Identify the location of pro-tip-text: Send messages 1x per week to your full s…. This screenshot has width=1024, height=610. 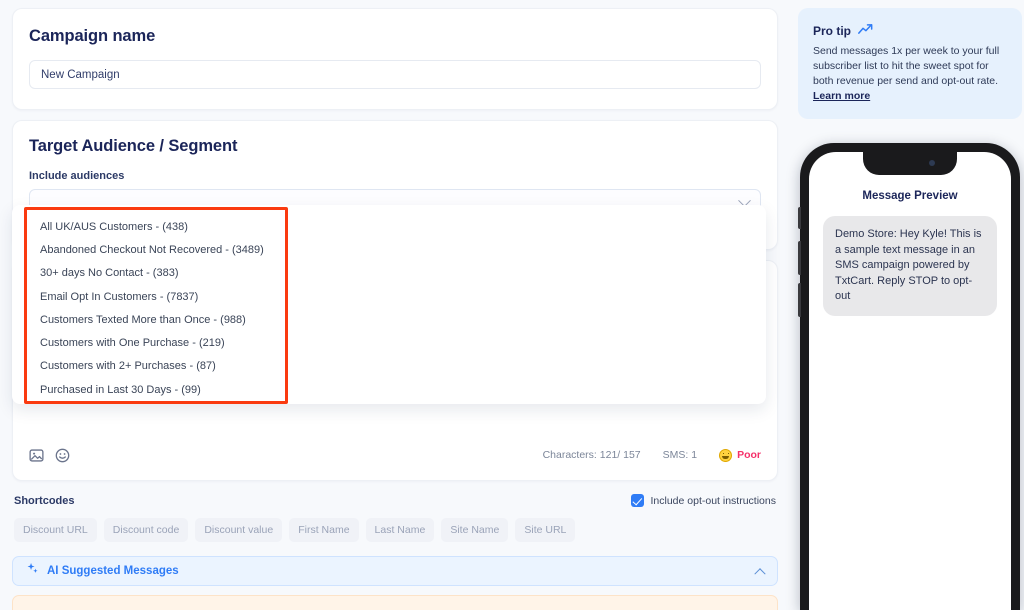
(906, 66).